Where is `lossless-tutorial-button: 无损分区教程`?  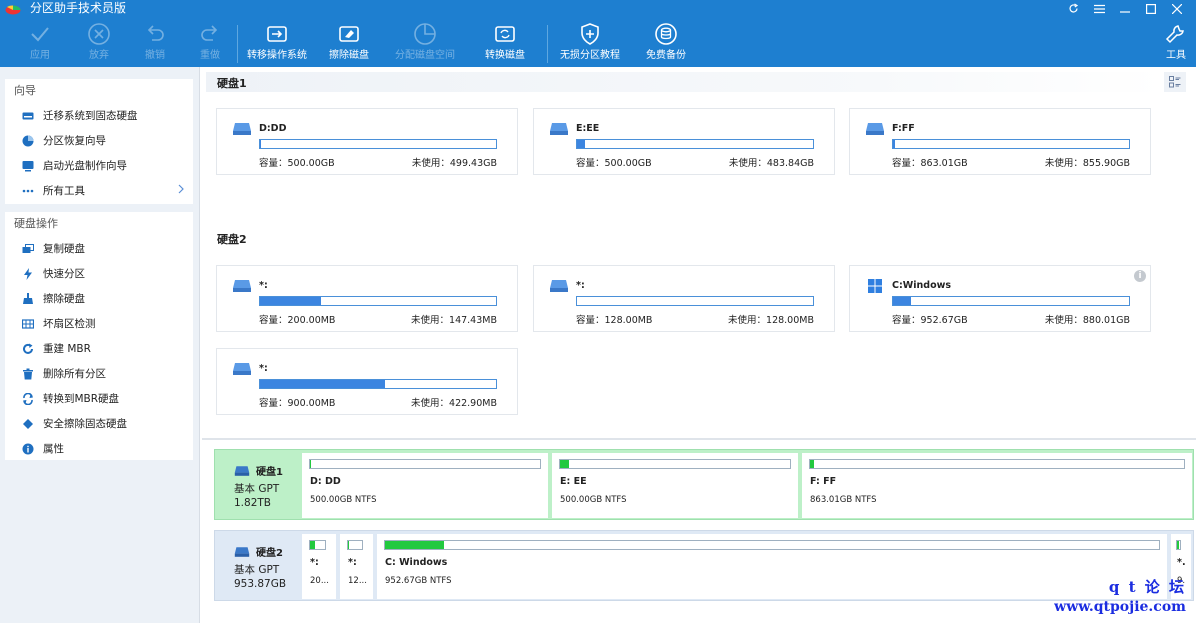 lossless-tutorial-button: 无损分区教程 is located at coordinates (590, 43).